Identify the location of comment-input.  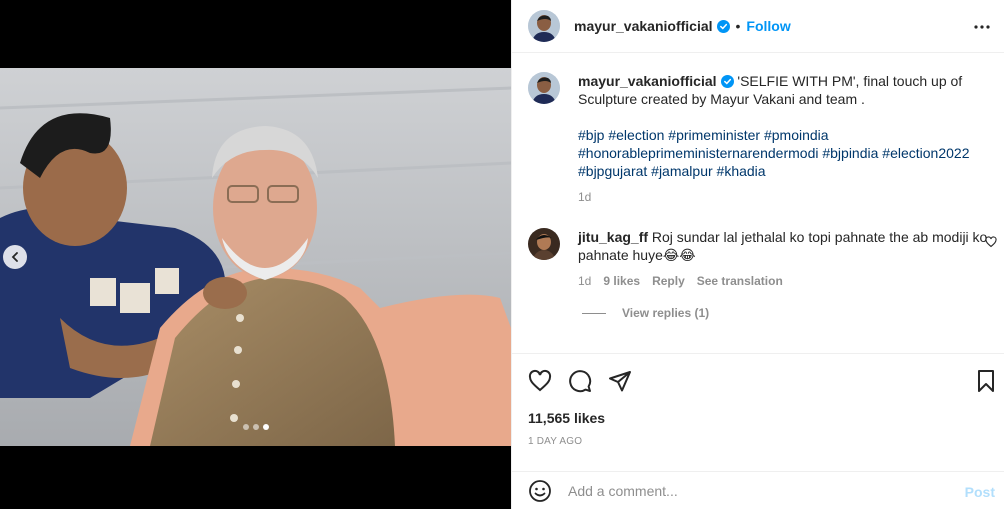
(758, 490).